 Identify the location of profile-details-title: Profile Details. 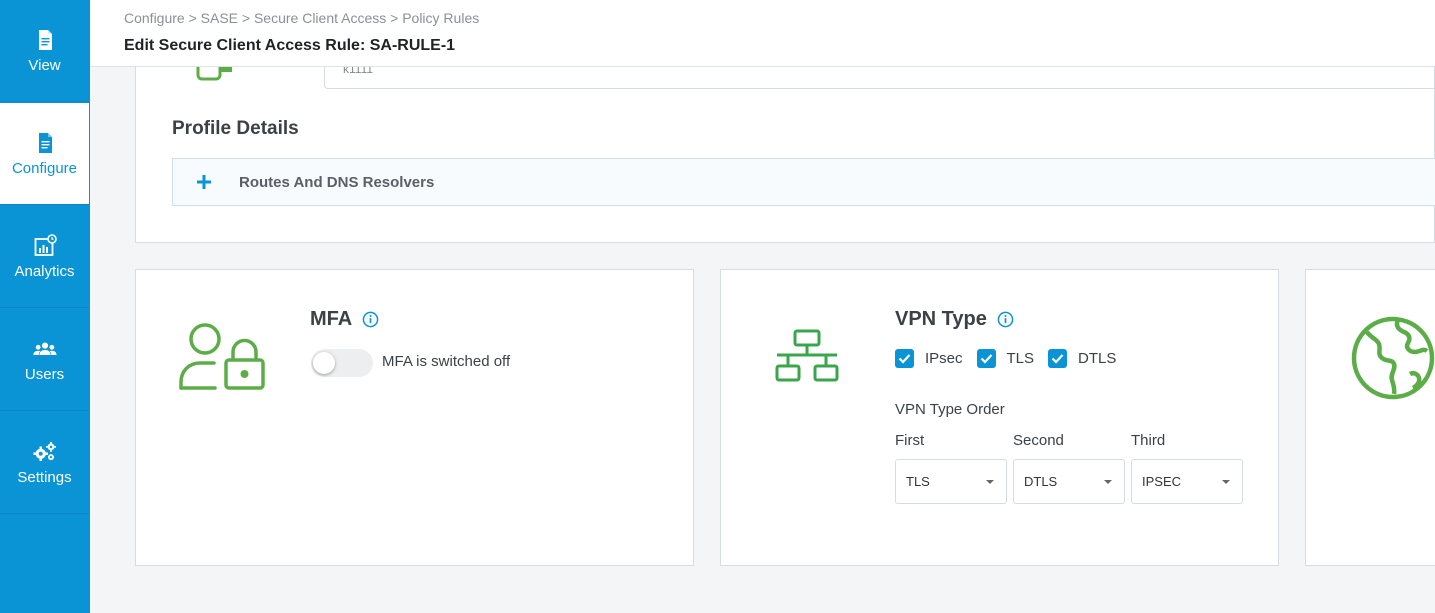
(235, 128).